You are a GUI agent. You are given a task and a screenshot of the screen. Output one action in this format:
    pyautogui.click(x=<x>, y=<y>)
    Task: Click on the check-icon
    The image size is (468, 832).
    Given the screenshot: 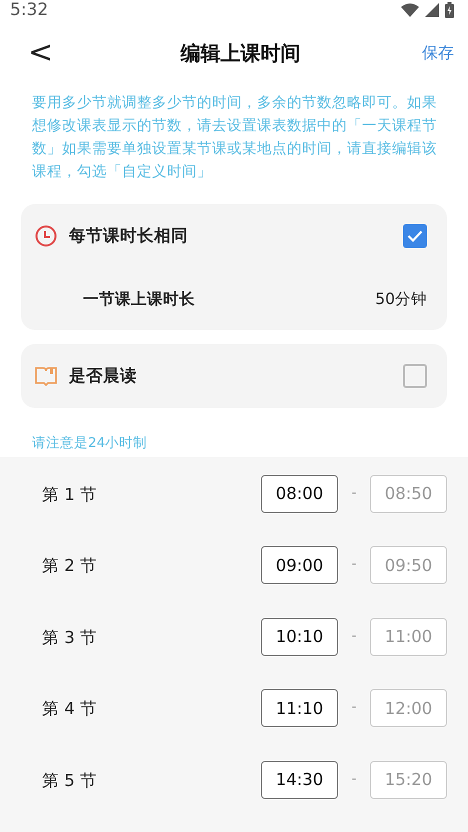 What is the action you would take?
    pyautogui.click(x=415, y=236)
    